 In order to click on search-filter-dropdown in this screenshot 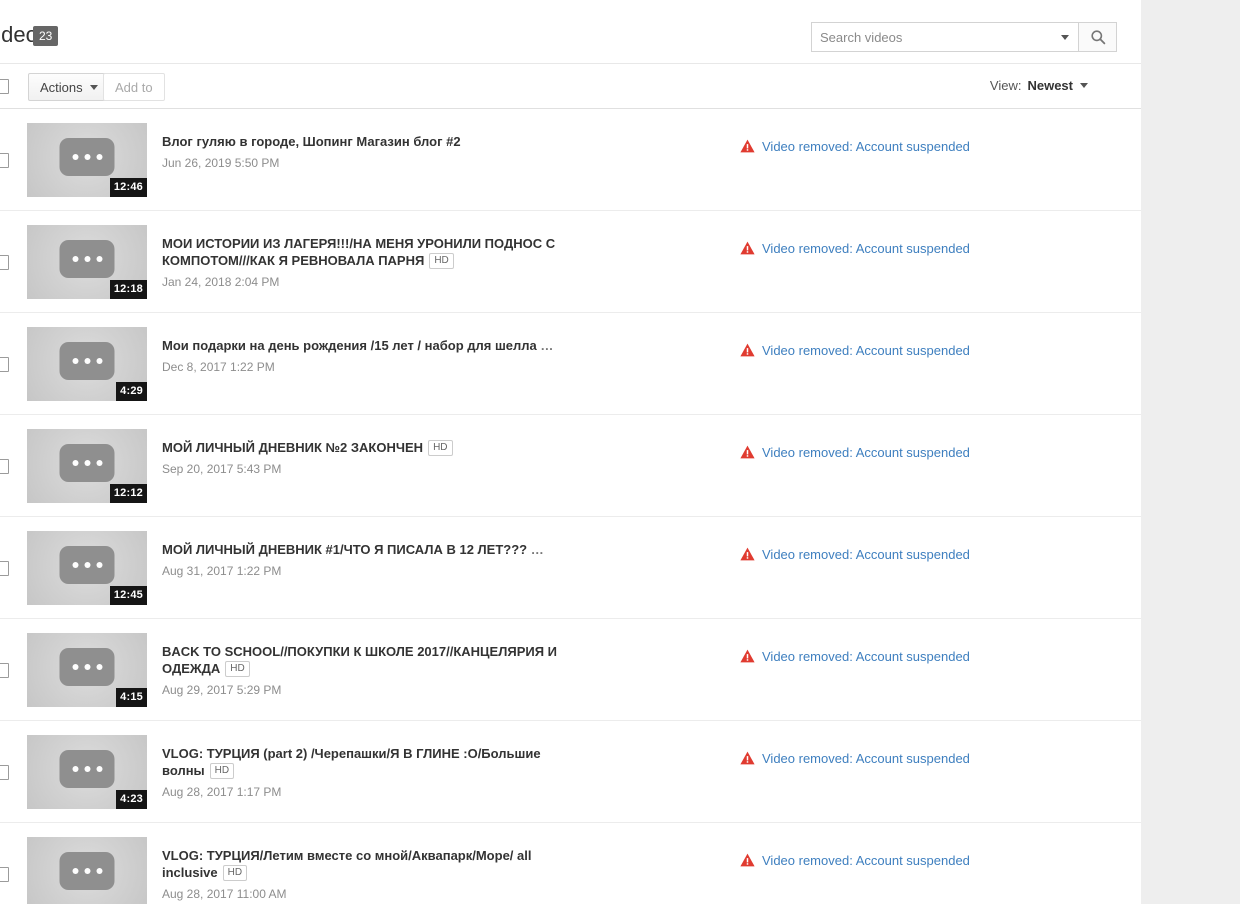, I will do `click(1065, 37)`.